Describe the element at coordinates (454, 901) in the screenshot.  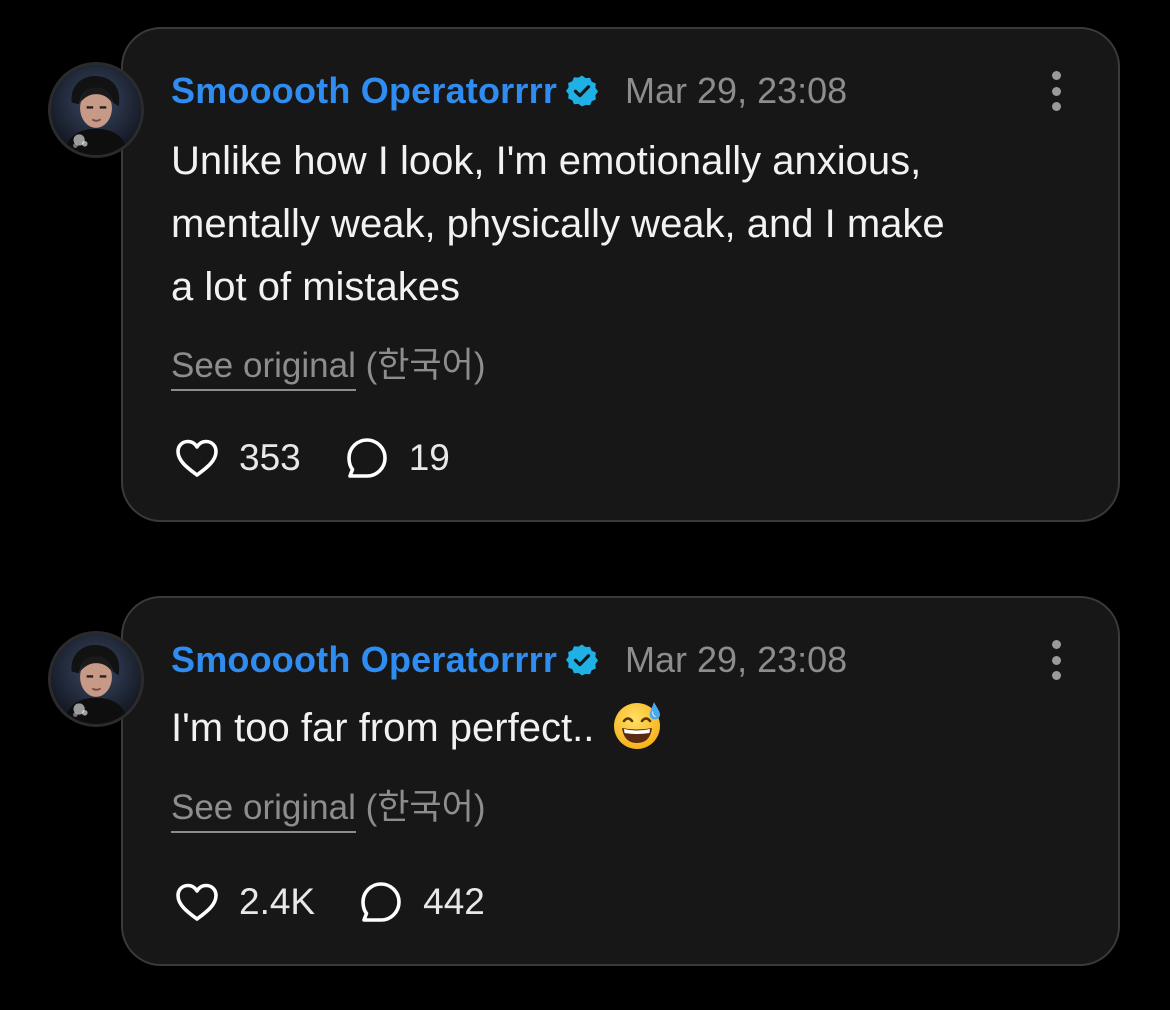
I see `reply-count: 442` at that location.